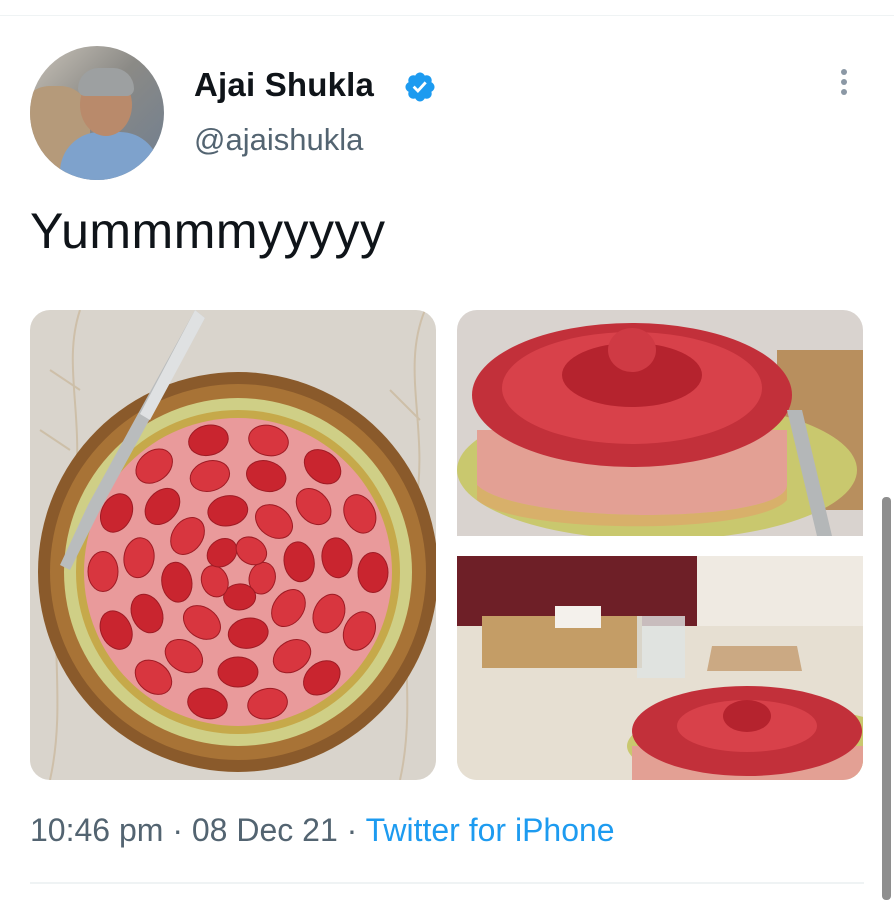 This screenshot has width=894, height=900. What do you see at coordinates (447, 15) in the screenshot?
I see `top-divider` at bounding box center [447, 15].